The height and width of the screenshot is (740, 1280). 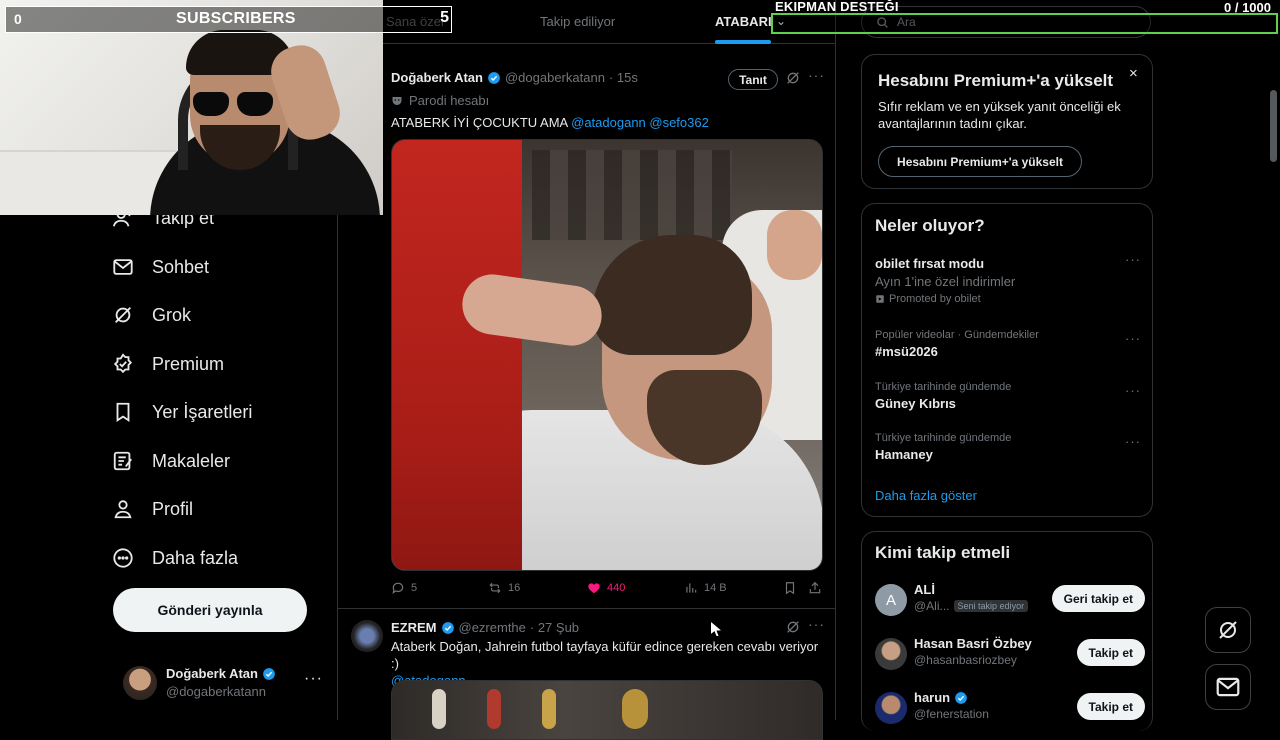 What do you see at coordinates (225, 684) in the screenshot?
I see `account-switcher: Doğaberk Atan @dogaberkatann ···` at bounding box center [225, 684].